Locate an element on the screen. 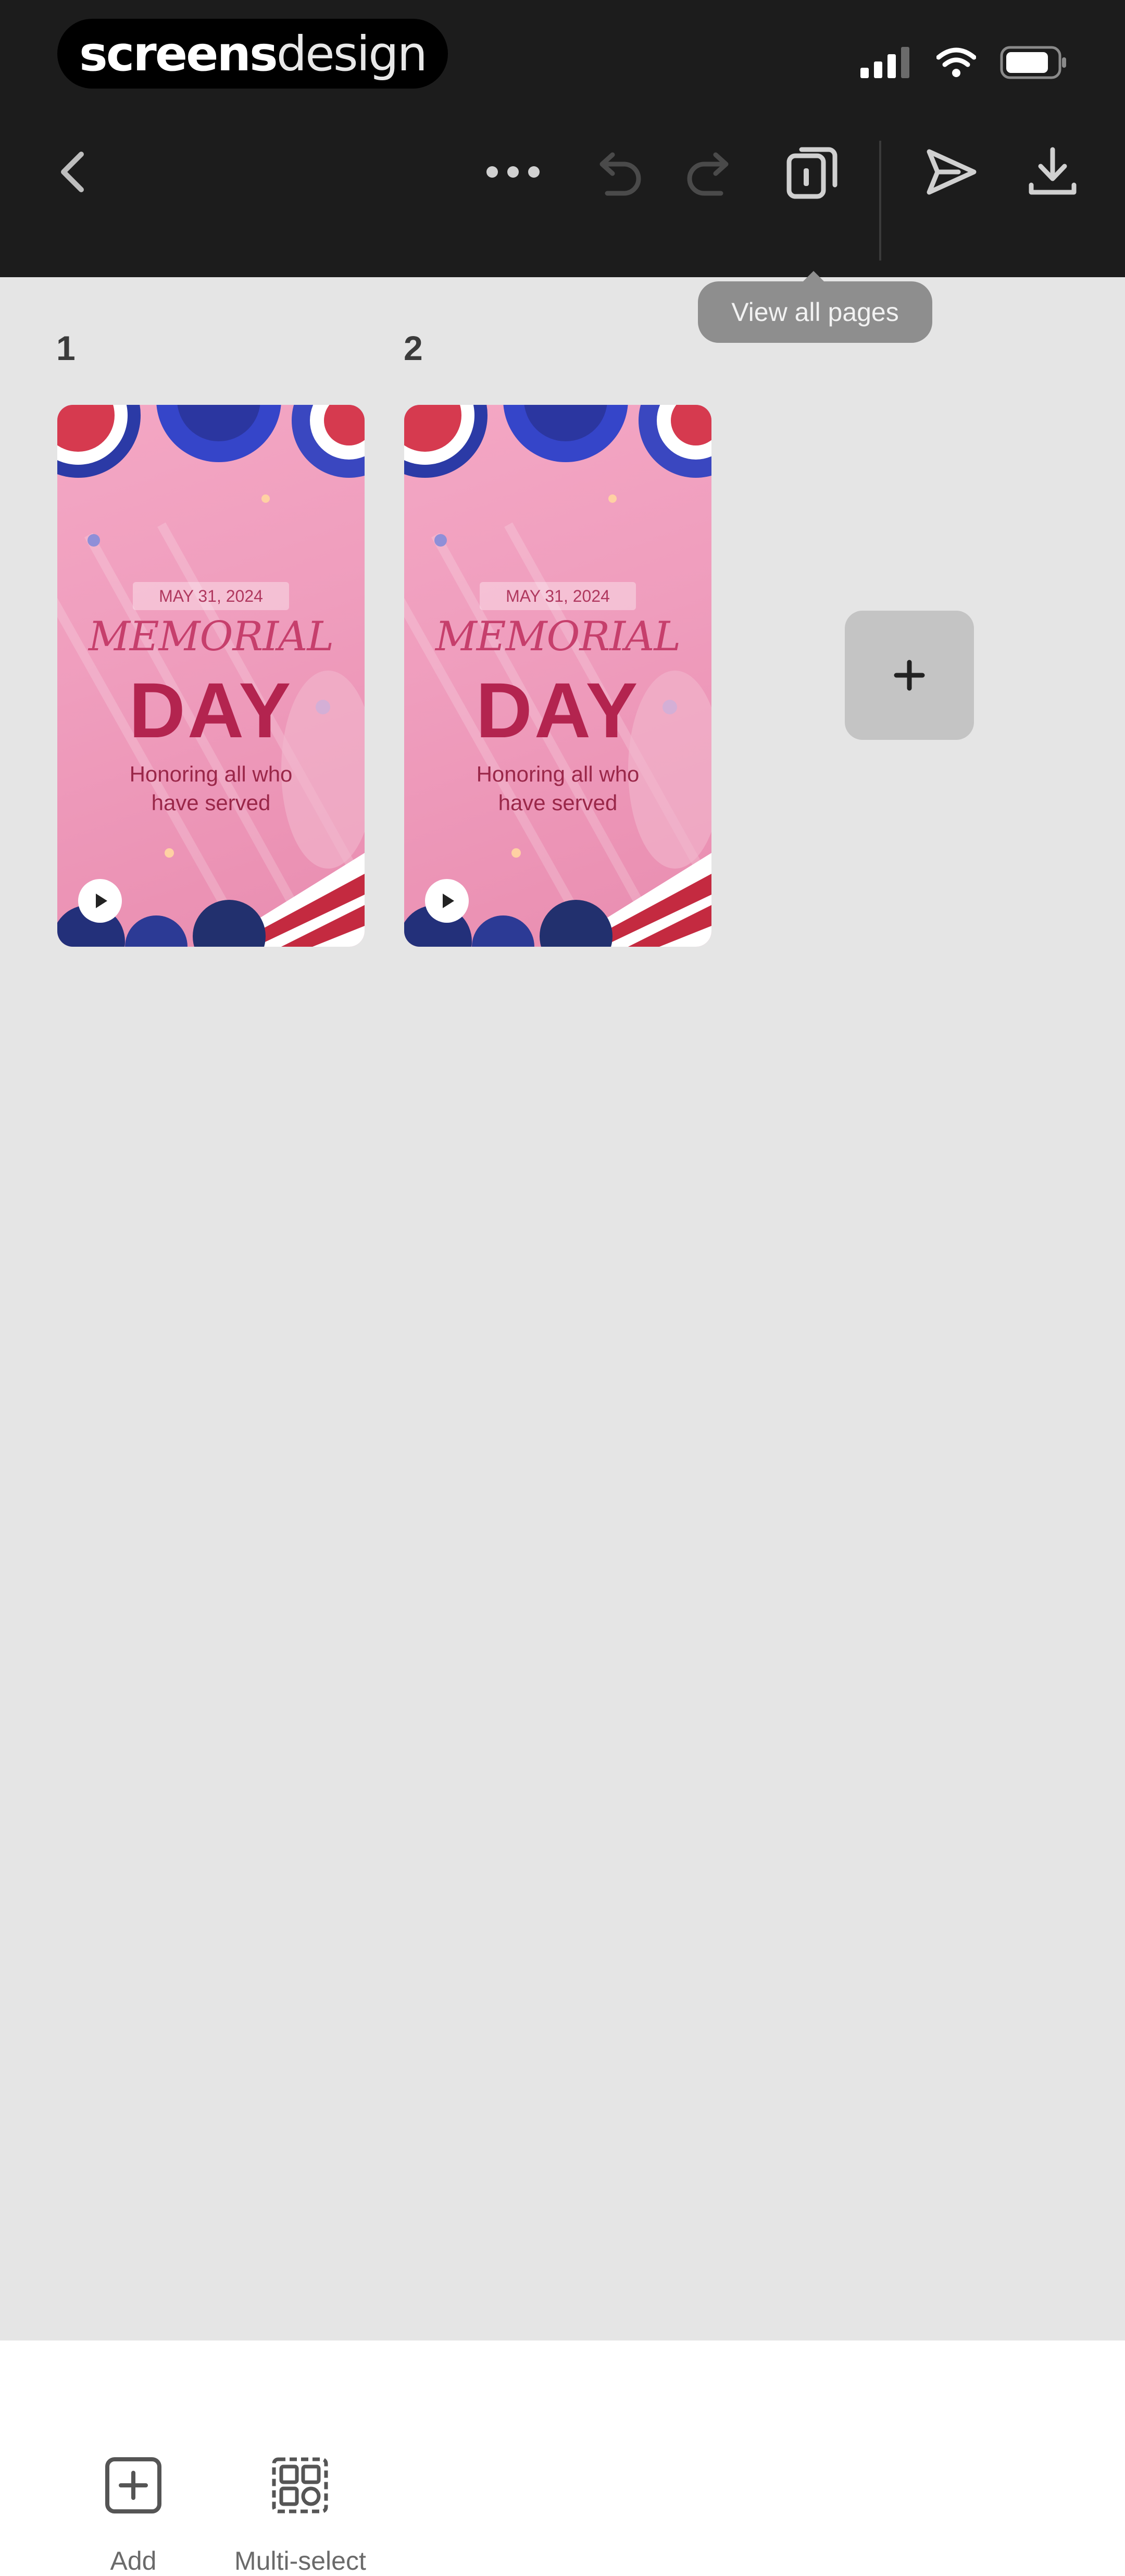 This screenshot has width=1125, height=2576. share-button is located at coordinates (951, 172).